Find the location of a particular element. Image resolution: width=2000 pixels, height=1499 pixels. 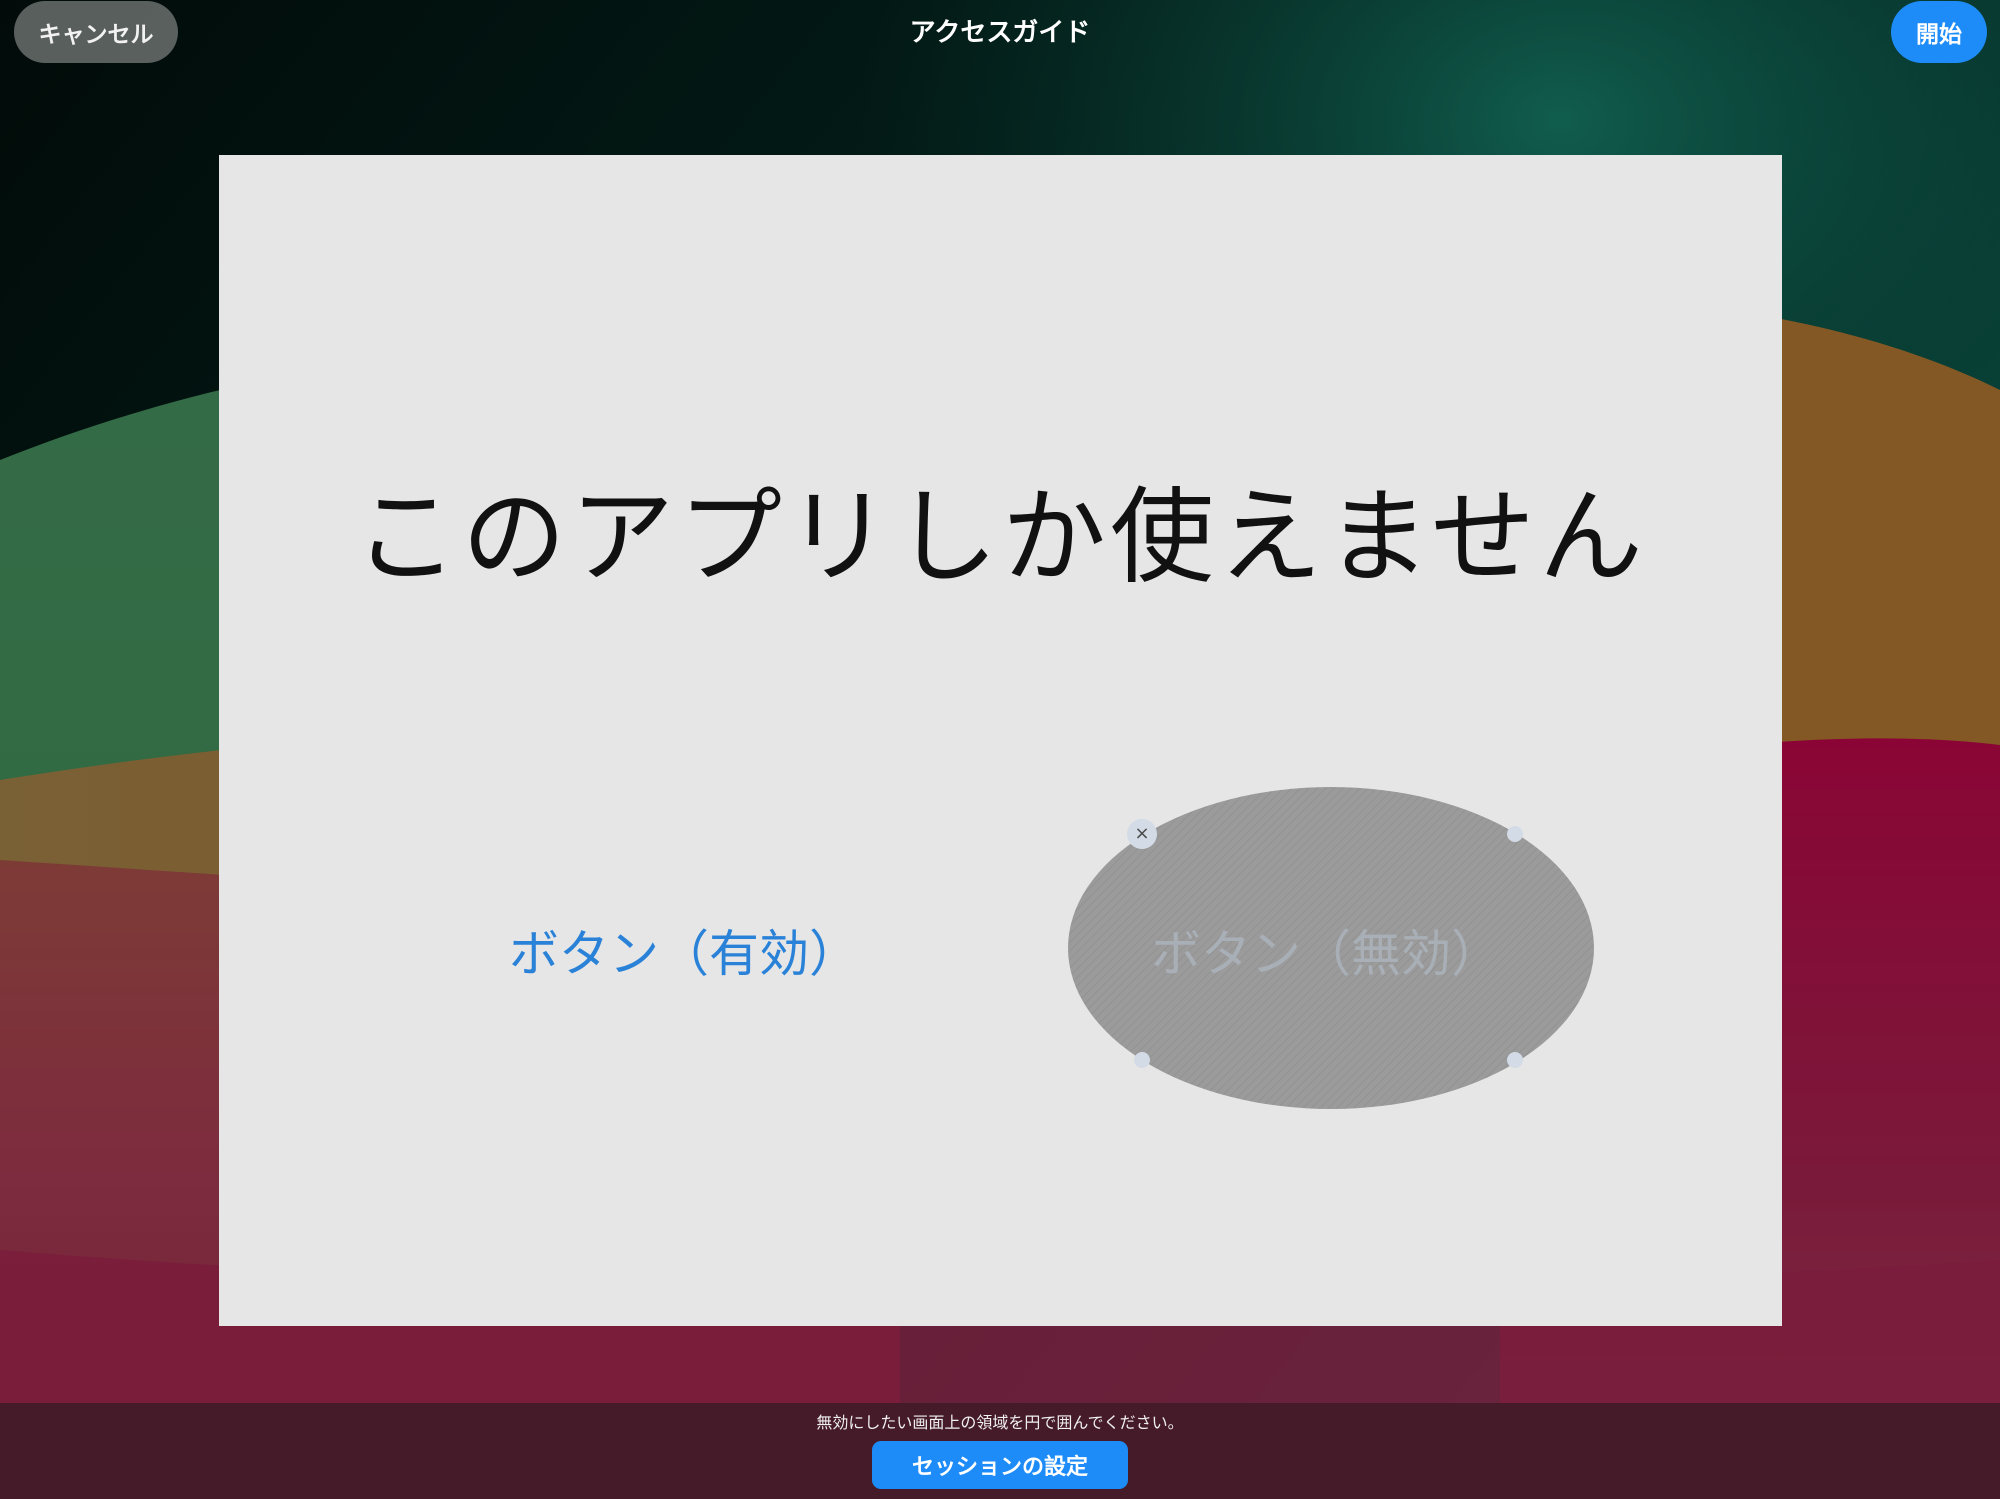

remove-area-button: × is located at coordinates (1142, 834).